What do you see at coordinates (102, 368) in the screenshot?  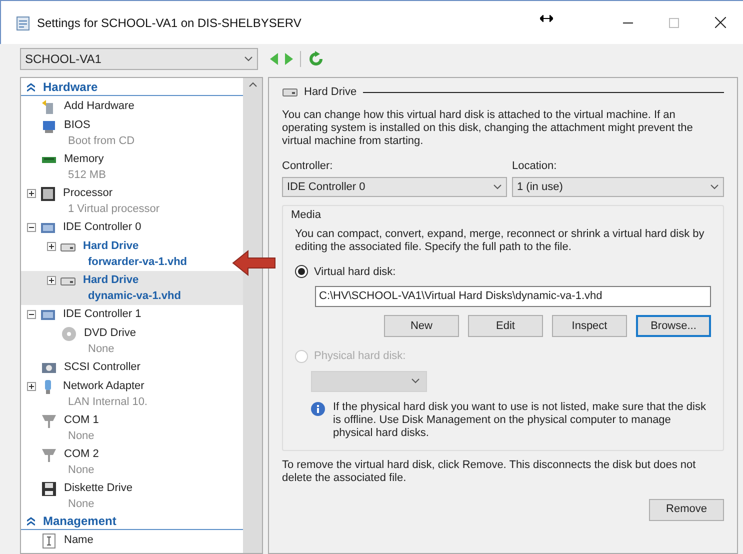 I see `item-label: SCSI Controller` at bounding box center [102, 368].